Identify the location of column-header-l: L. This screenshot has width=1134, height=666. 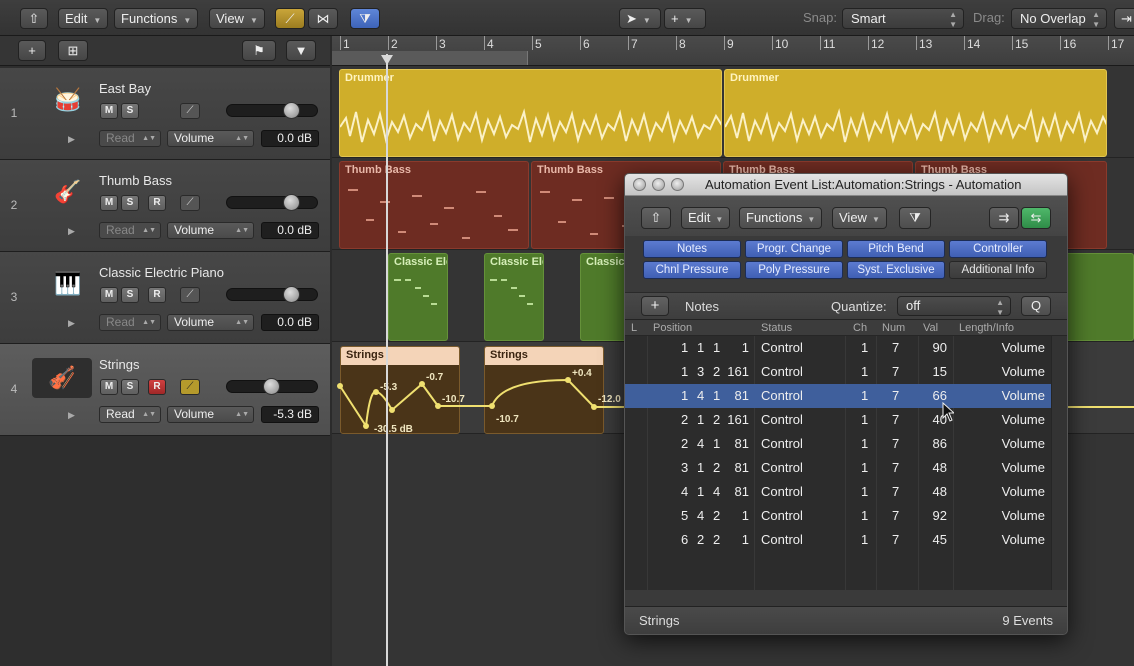
(634, 328).